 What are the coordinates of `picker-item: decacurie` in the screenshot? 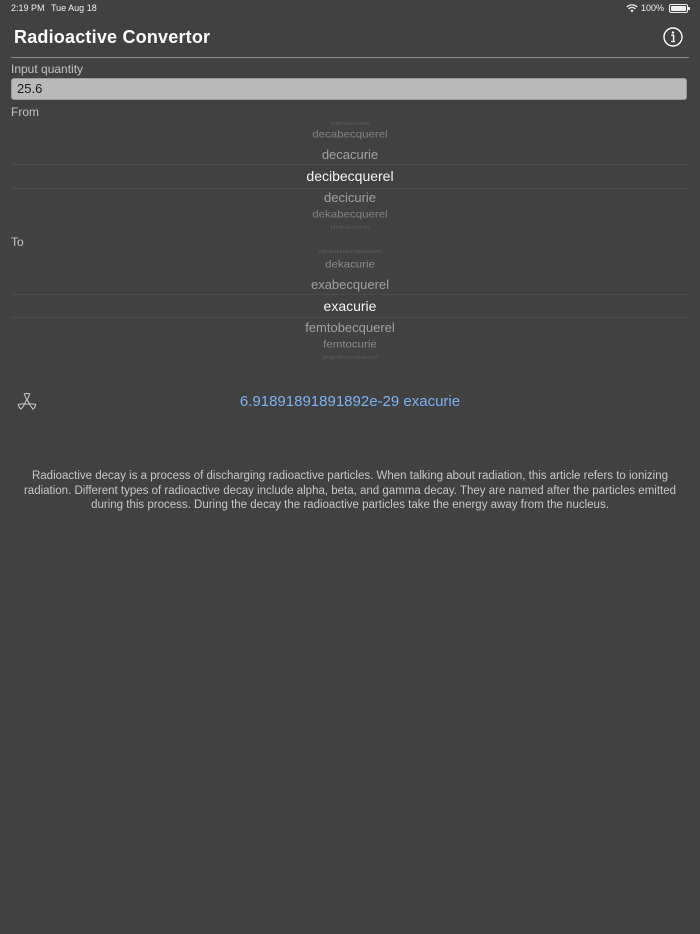 It's located at (350, 154).